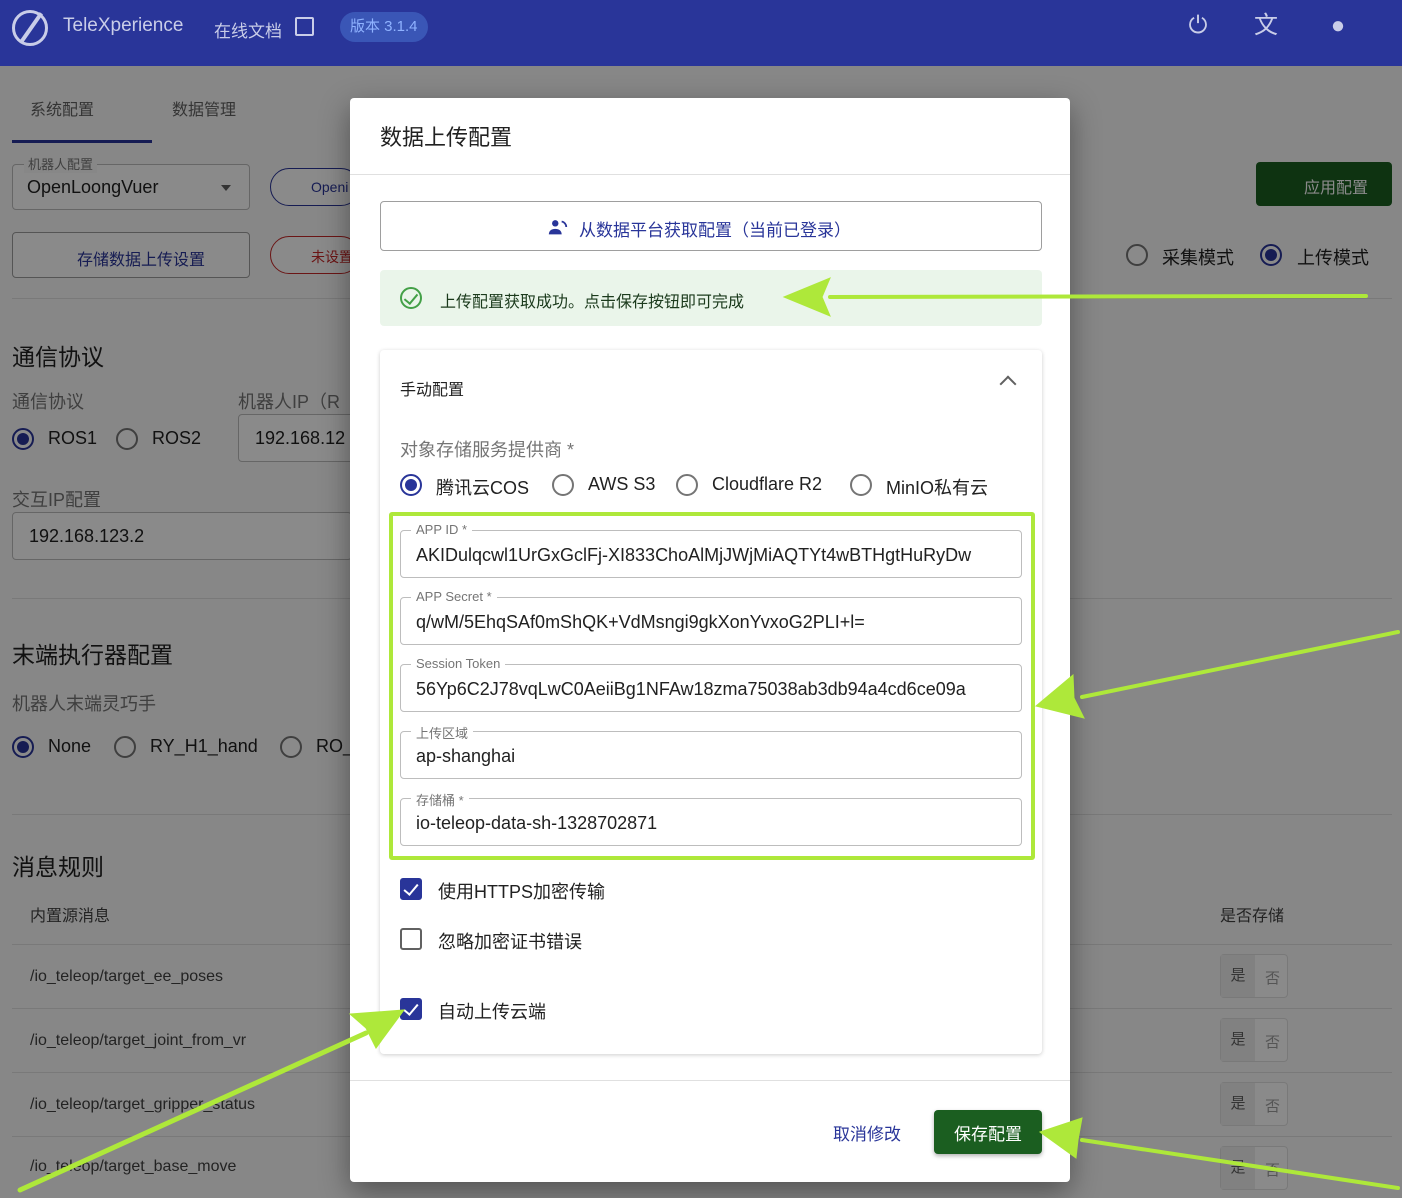  I want to click on top-app-bar: TeleXperience 在线文档 版本 3.1.4 ⏻ 文 ●, so click(701, 33).